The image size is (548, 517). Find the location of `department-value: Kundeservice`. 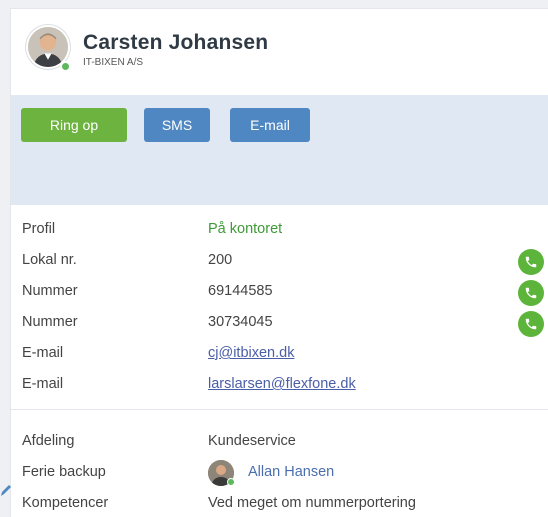

department-value: Kundeservice is located at coordinates (252, 441).